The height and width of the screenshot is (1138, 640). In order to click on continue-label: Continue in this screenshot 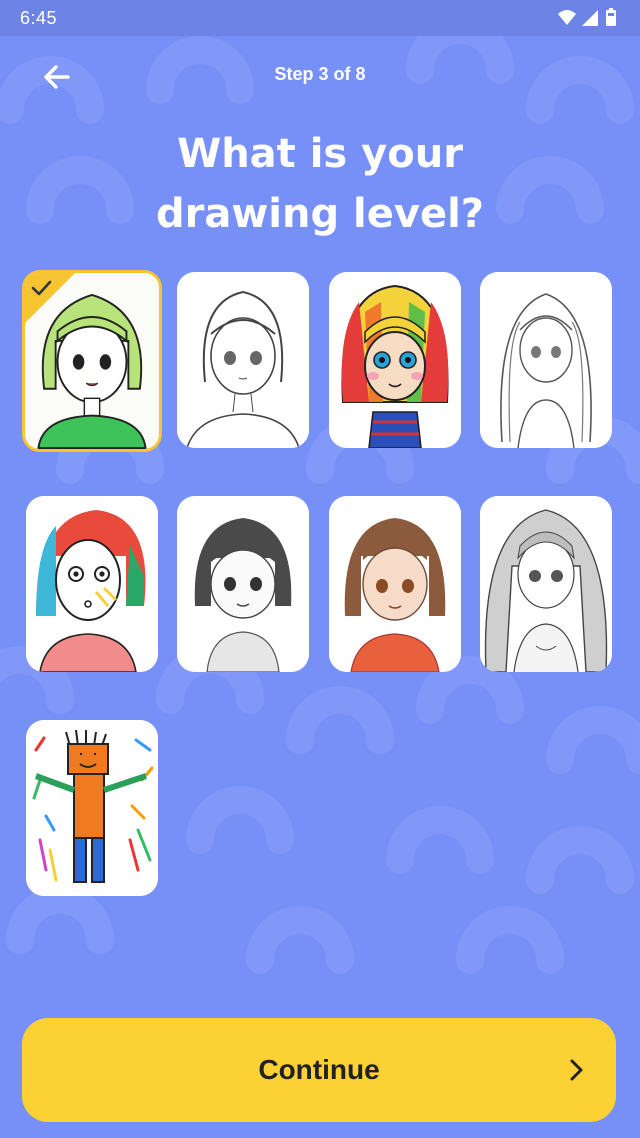, I will do `click(319, 1069)`.